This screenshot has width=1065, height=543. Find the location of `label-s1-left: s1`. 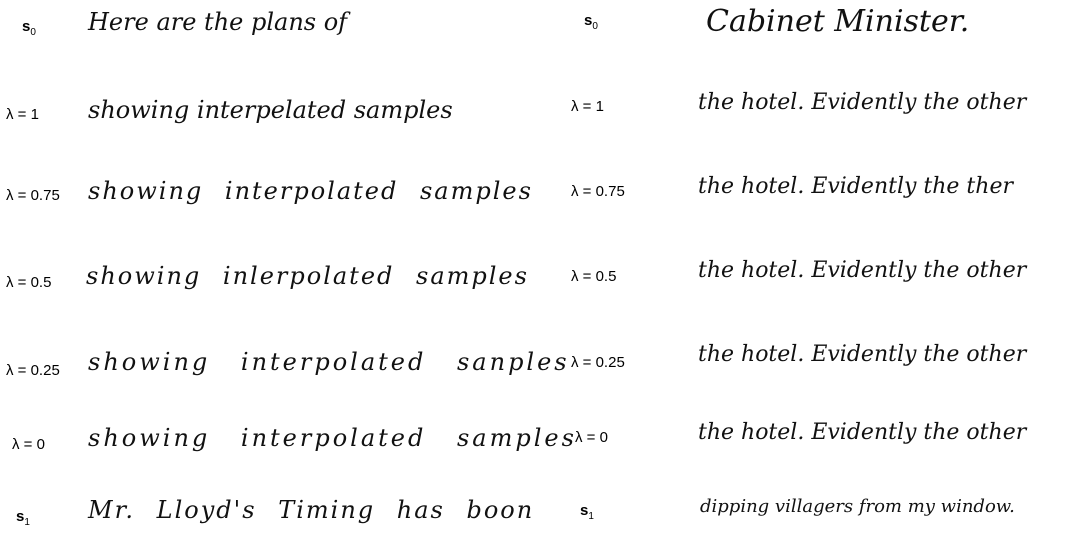

label-s1-left: s1 is located at coordinates (23, 518).